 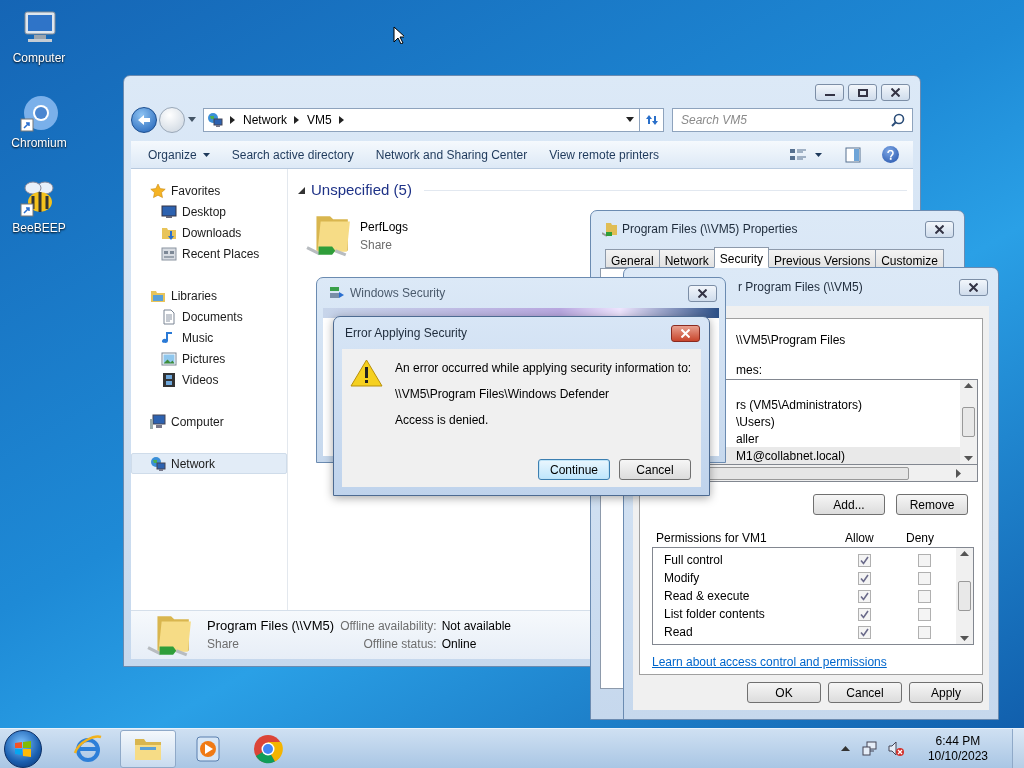 What do you see at coordinates (398, 293) in the screenshot?
I see `window-title: Windows Security` at bounding box center [398, 293].